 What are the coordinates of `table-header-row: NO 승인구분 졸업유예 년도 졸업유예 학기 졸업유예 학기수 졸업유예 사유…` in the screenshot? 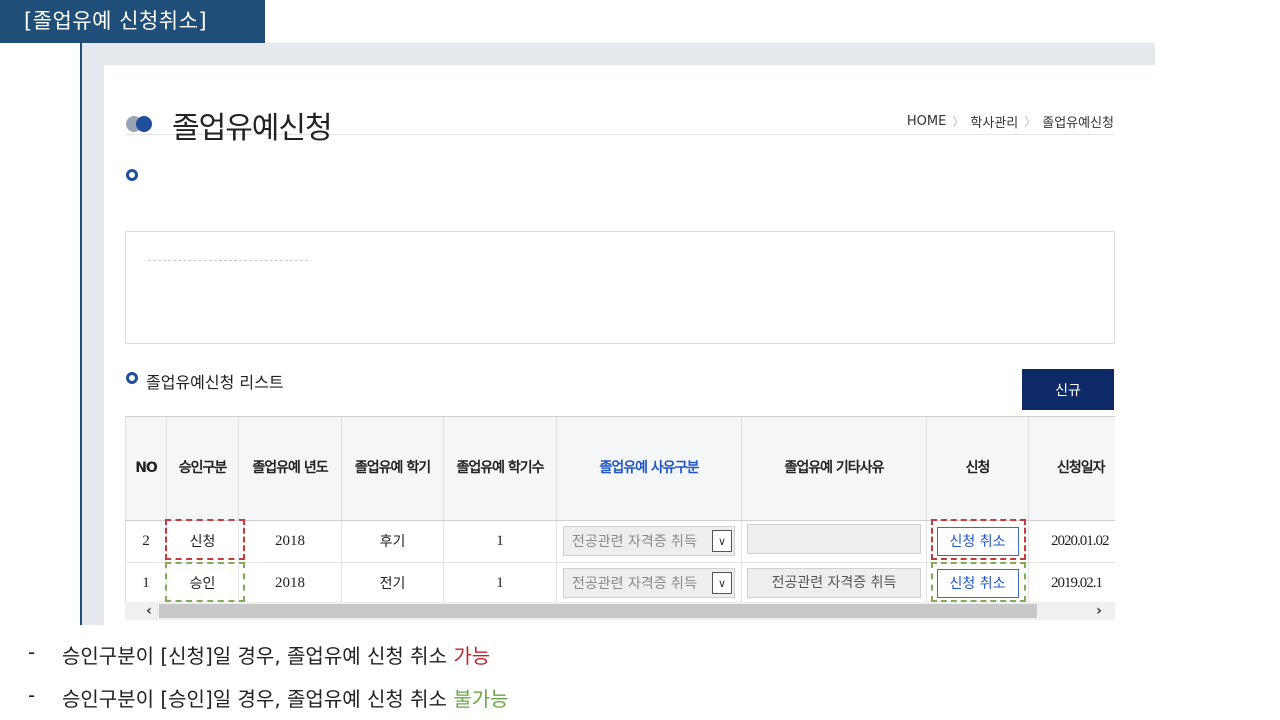 It's located at (620, 469).